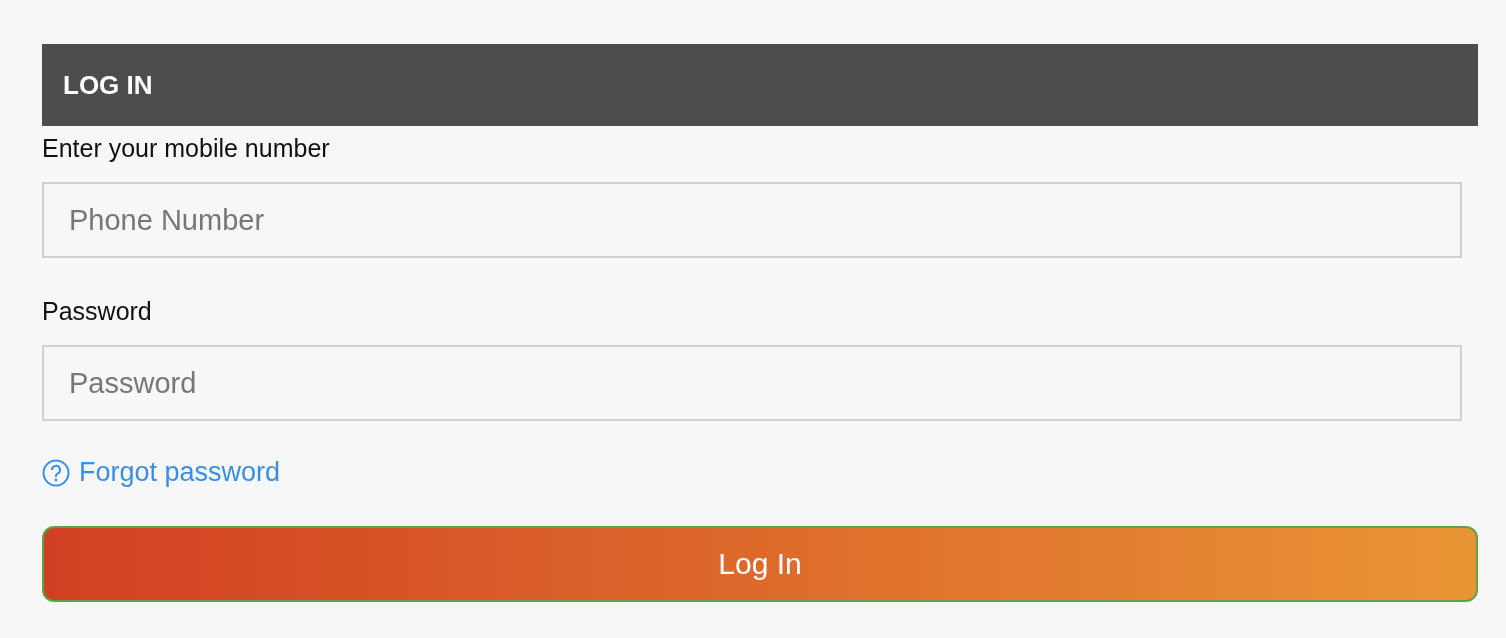  Describe the element at coordinates (760, 564) in the screenshot. I see `login-button: Log In` at that location.